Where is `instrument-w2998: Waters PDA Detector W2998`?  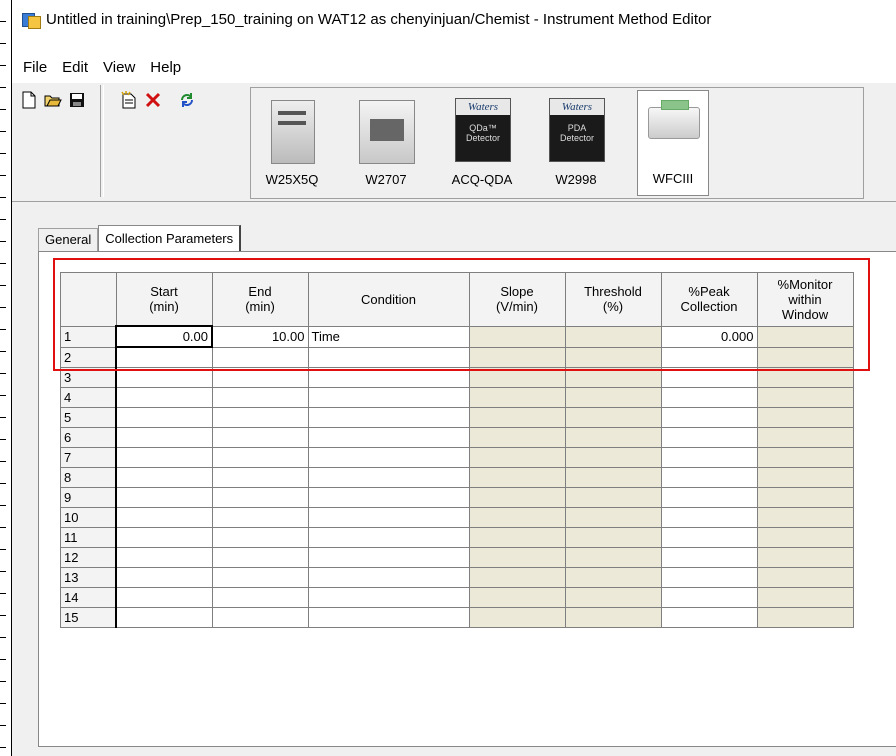
instrument-w2998: Waters PDA Detector W2998 is located at coordinates (576, 141).